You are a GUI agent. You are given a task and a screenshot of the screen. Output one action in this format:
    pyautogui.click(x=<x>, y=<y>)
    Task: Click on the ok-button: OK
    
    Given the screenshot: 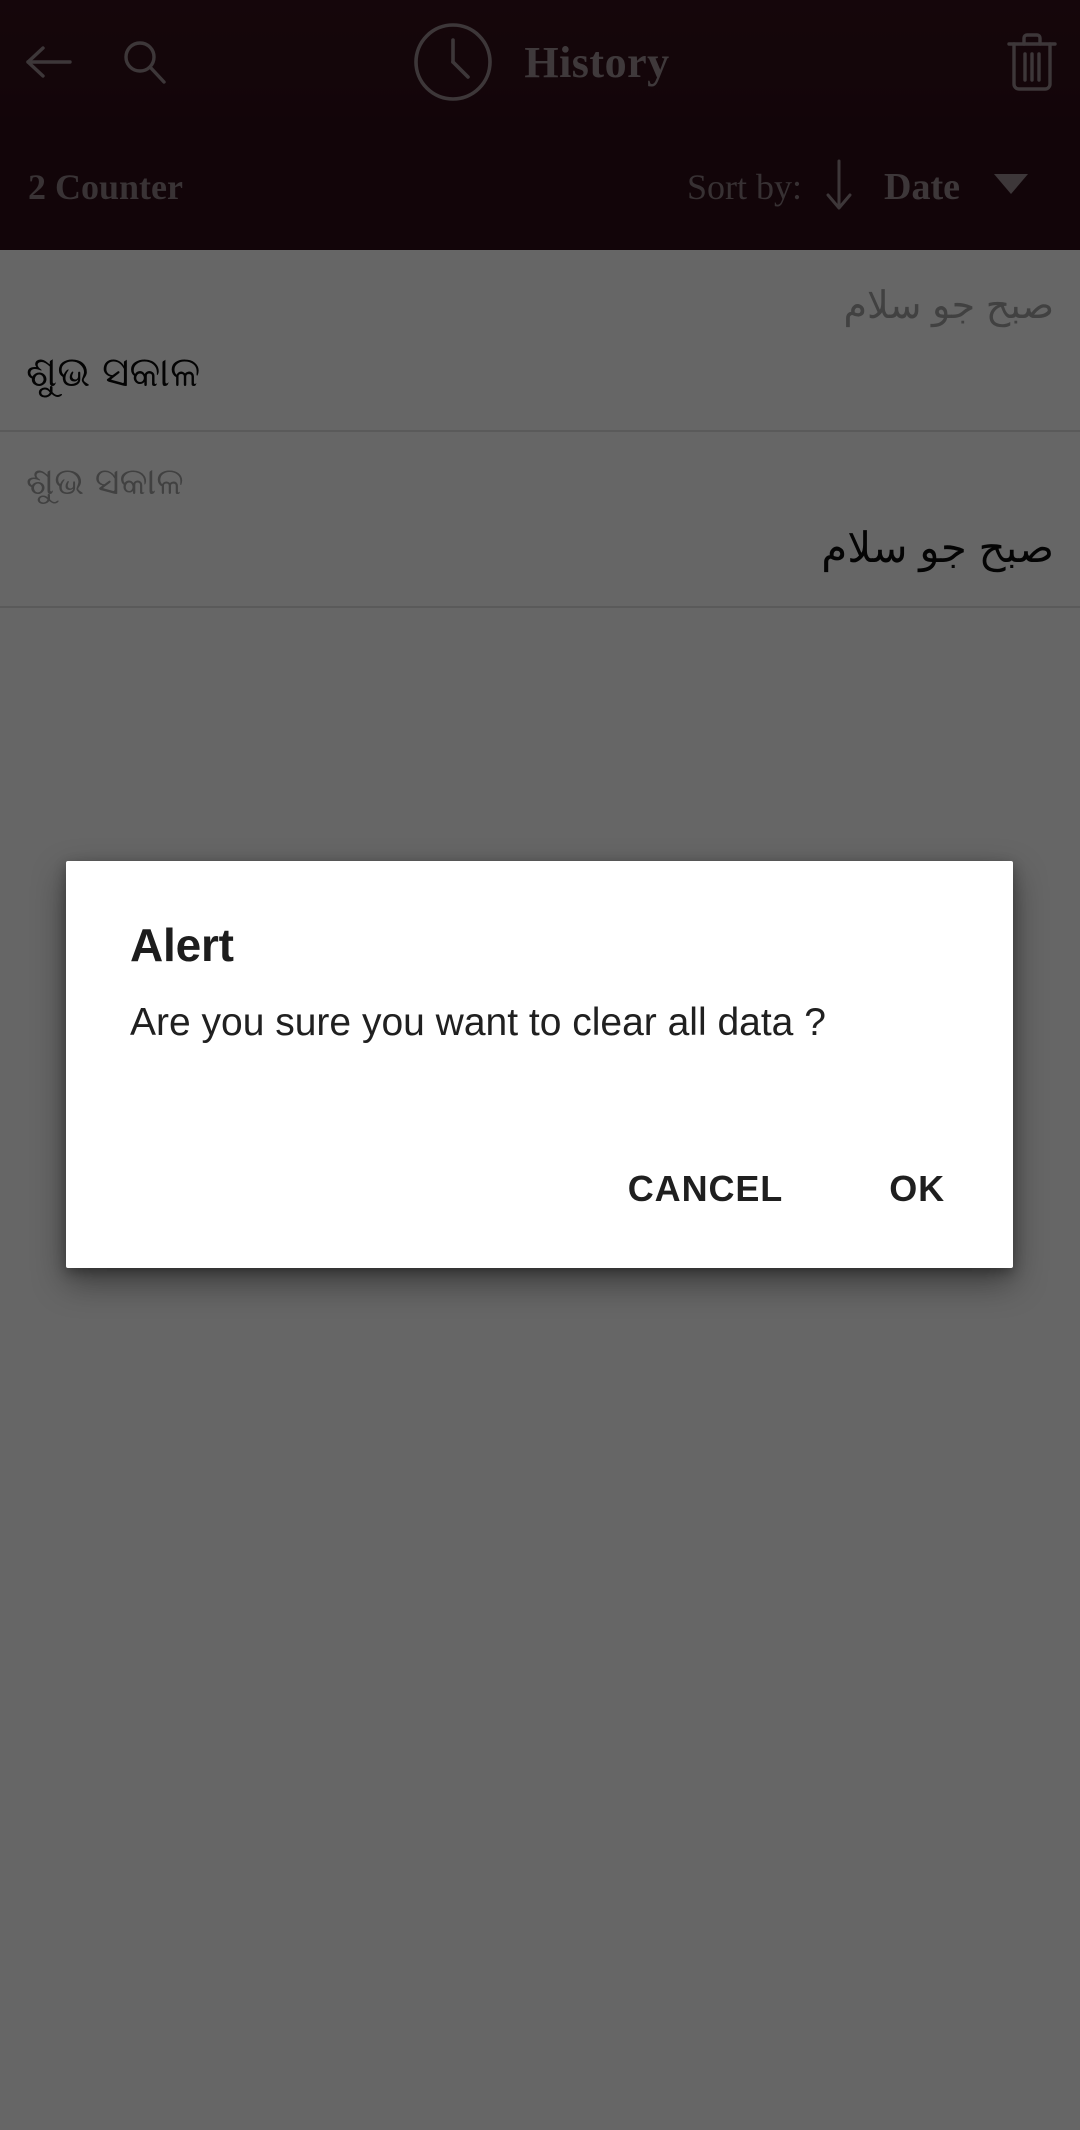 What is the action you would take?
    pyautogui.click(x=915, y=1189)
    